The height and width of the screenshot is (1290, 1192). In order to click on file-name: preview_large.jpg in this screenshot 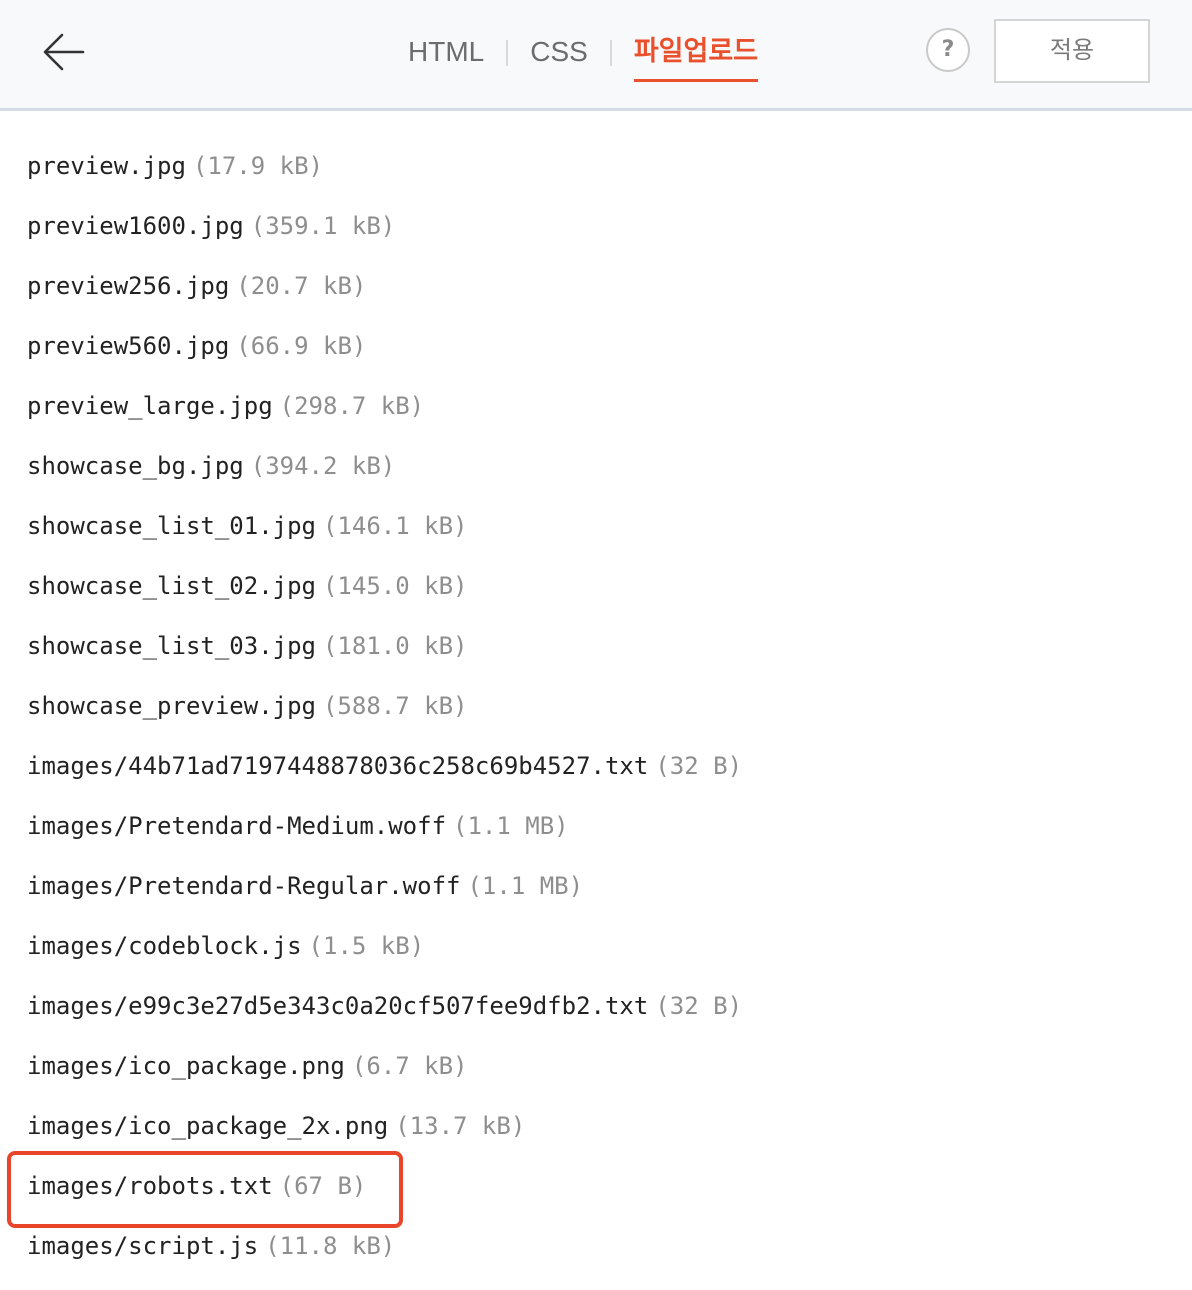, I will do `click(150, 406)`.